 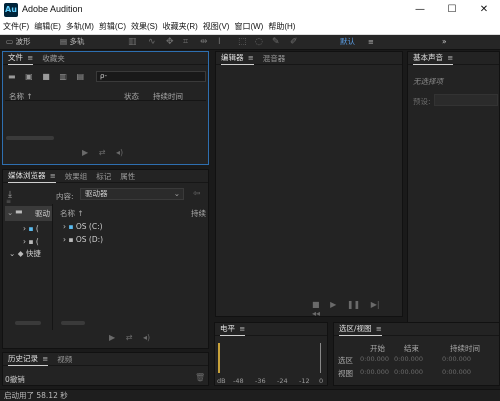 I want to click on menu-help: 帮助(H), so click(x=281, y=27).